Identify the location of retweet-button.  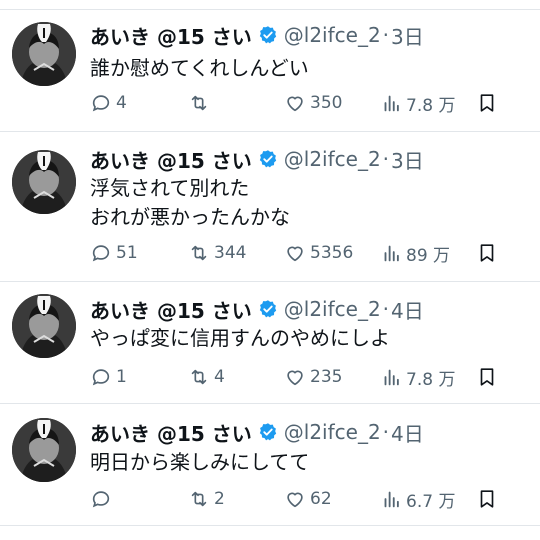
(201, 103).